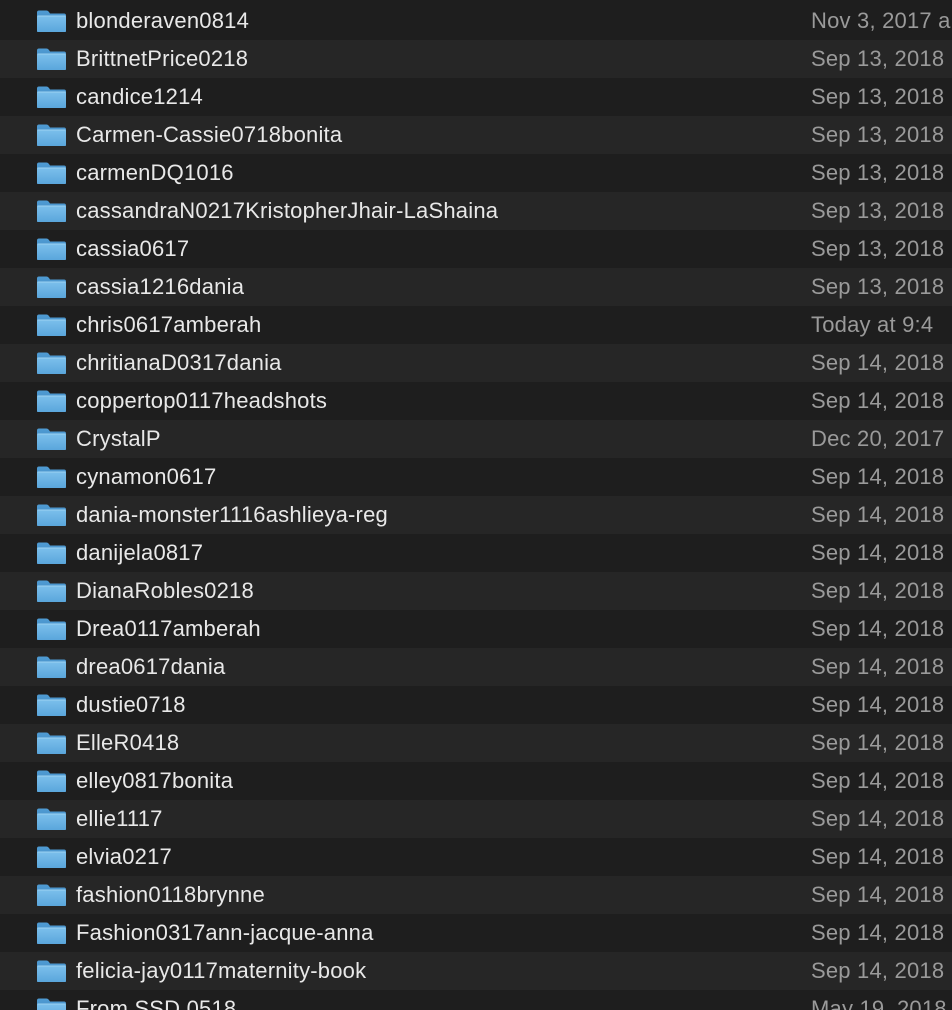 The width and height of the screenshot is (952, 1010). Describe the element at coordinates (133, 248) in the screenshot. I see `file-name: cassia0617` at that location.